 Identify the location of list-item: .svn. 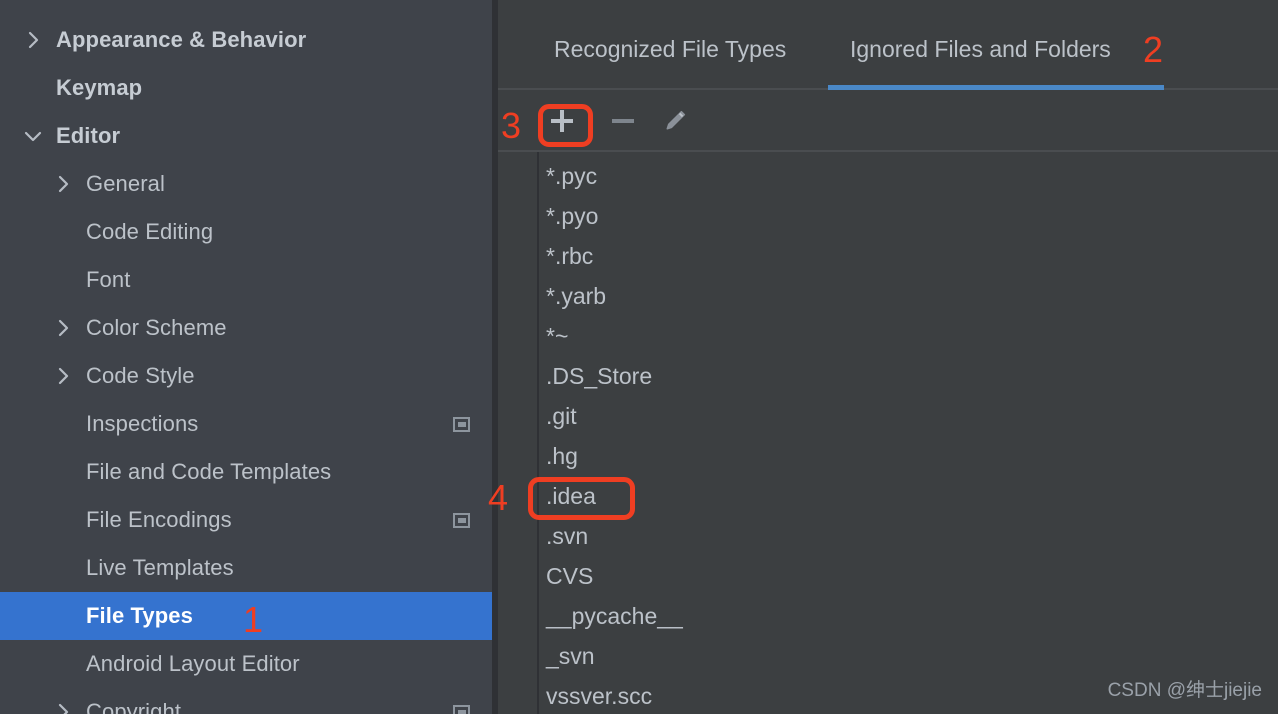
(567, 536).